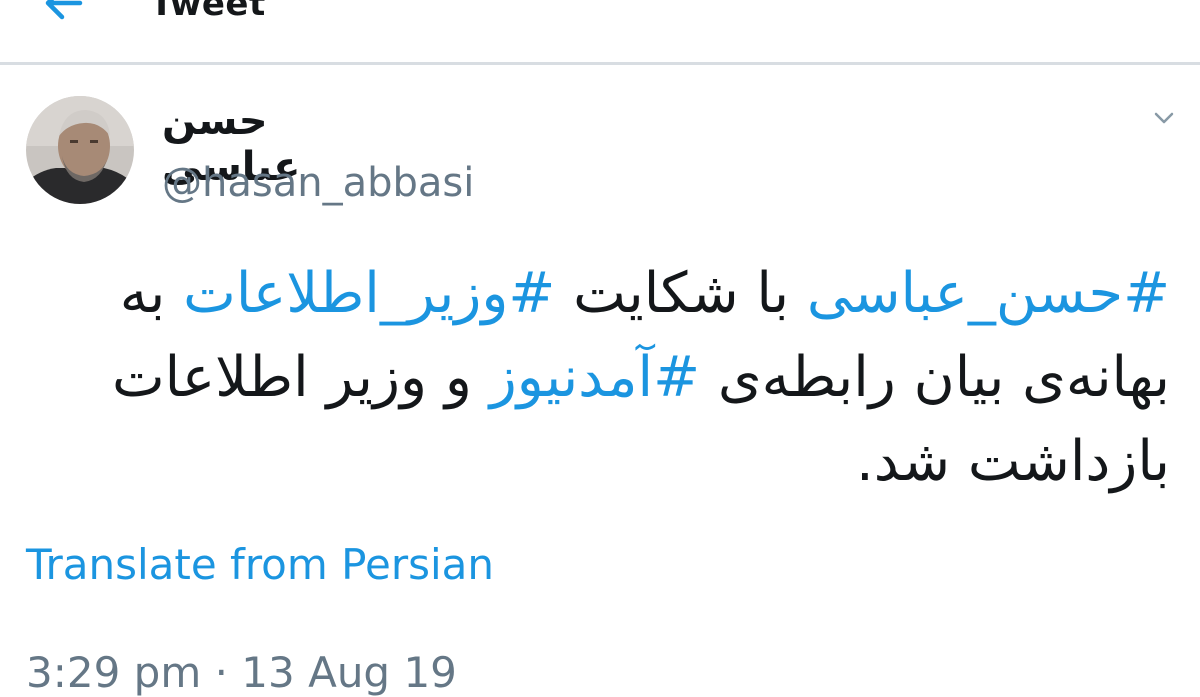 Image resolution: width=1200 pixels, height=697 pixels. Describe the element at coordinates (318, 183) in the screenshot. I see `author-handle: @hasan_abbasi` at that location.